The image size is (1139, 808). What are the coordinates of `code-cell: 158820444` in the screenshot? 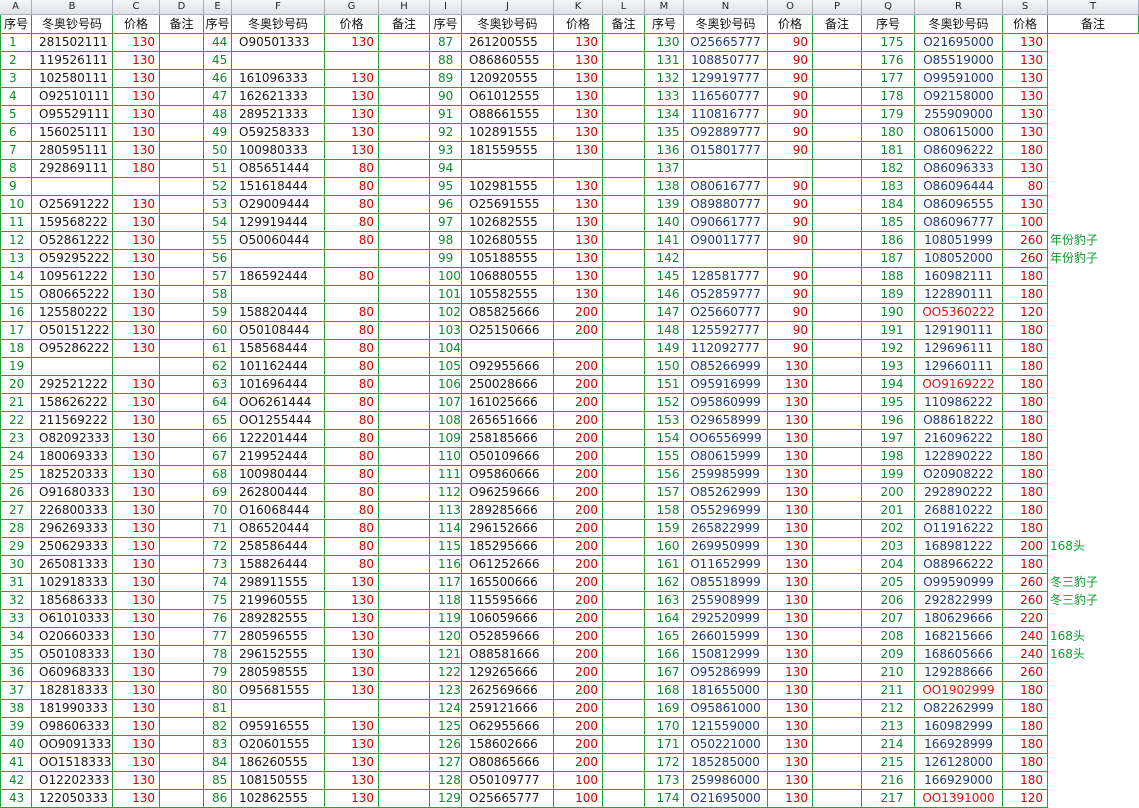 It's located at (278, 312).